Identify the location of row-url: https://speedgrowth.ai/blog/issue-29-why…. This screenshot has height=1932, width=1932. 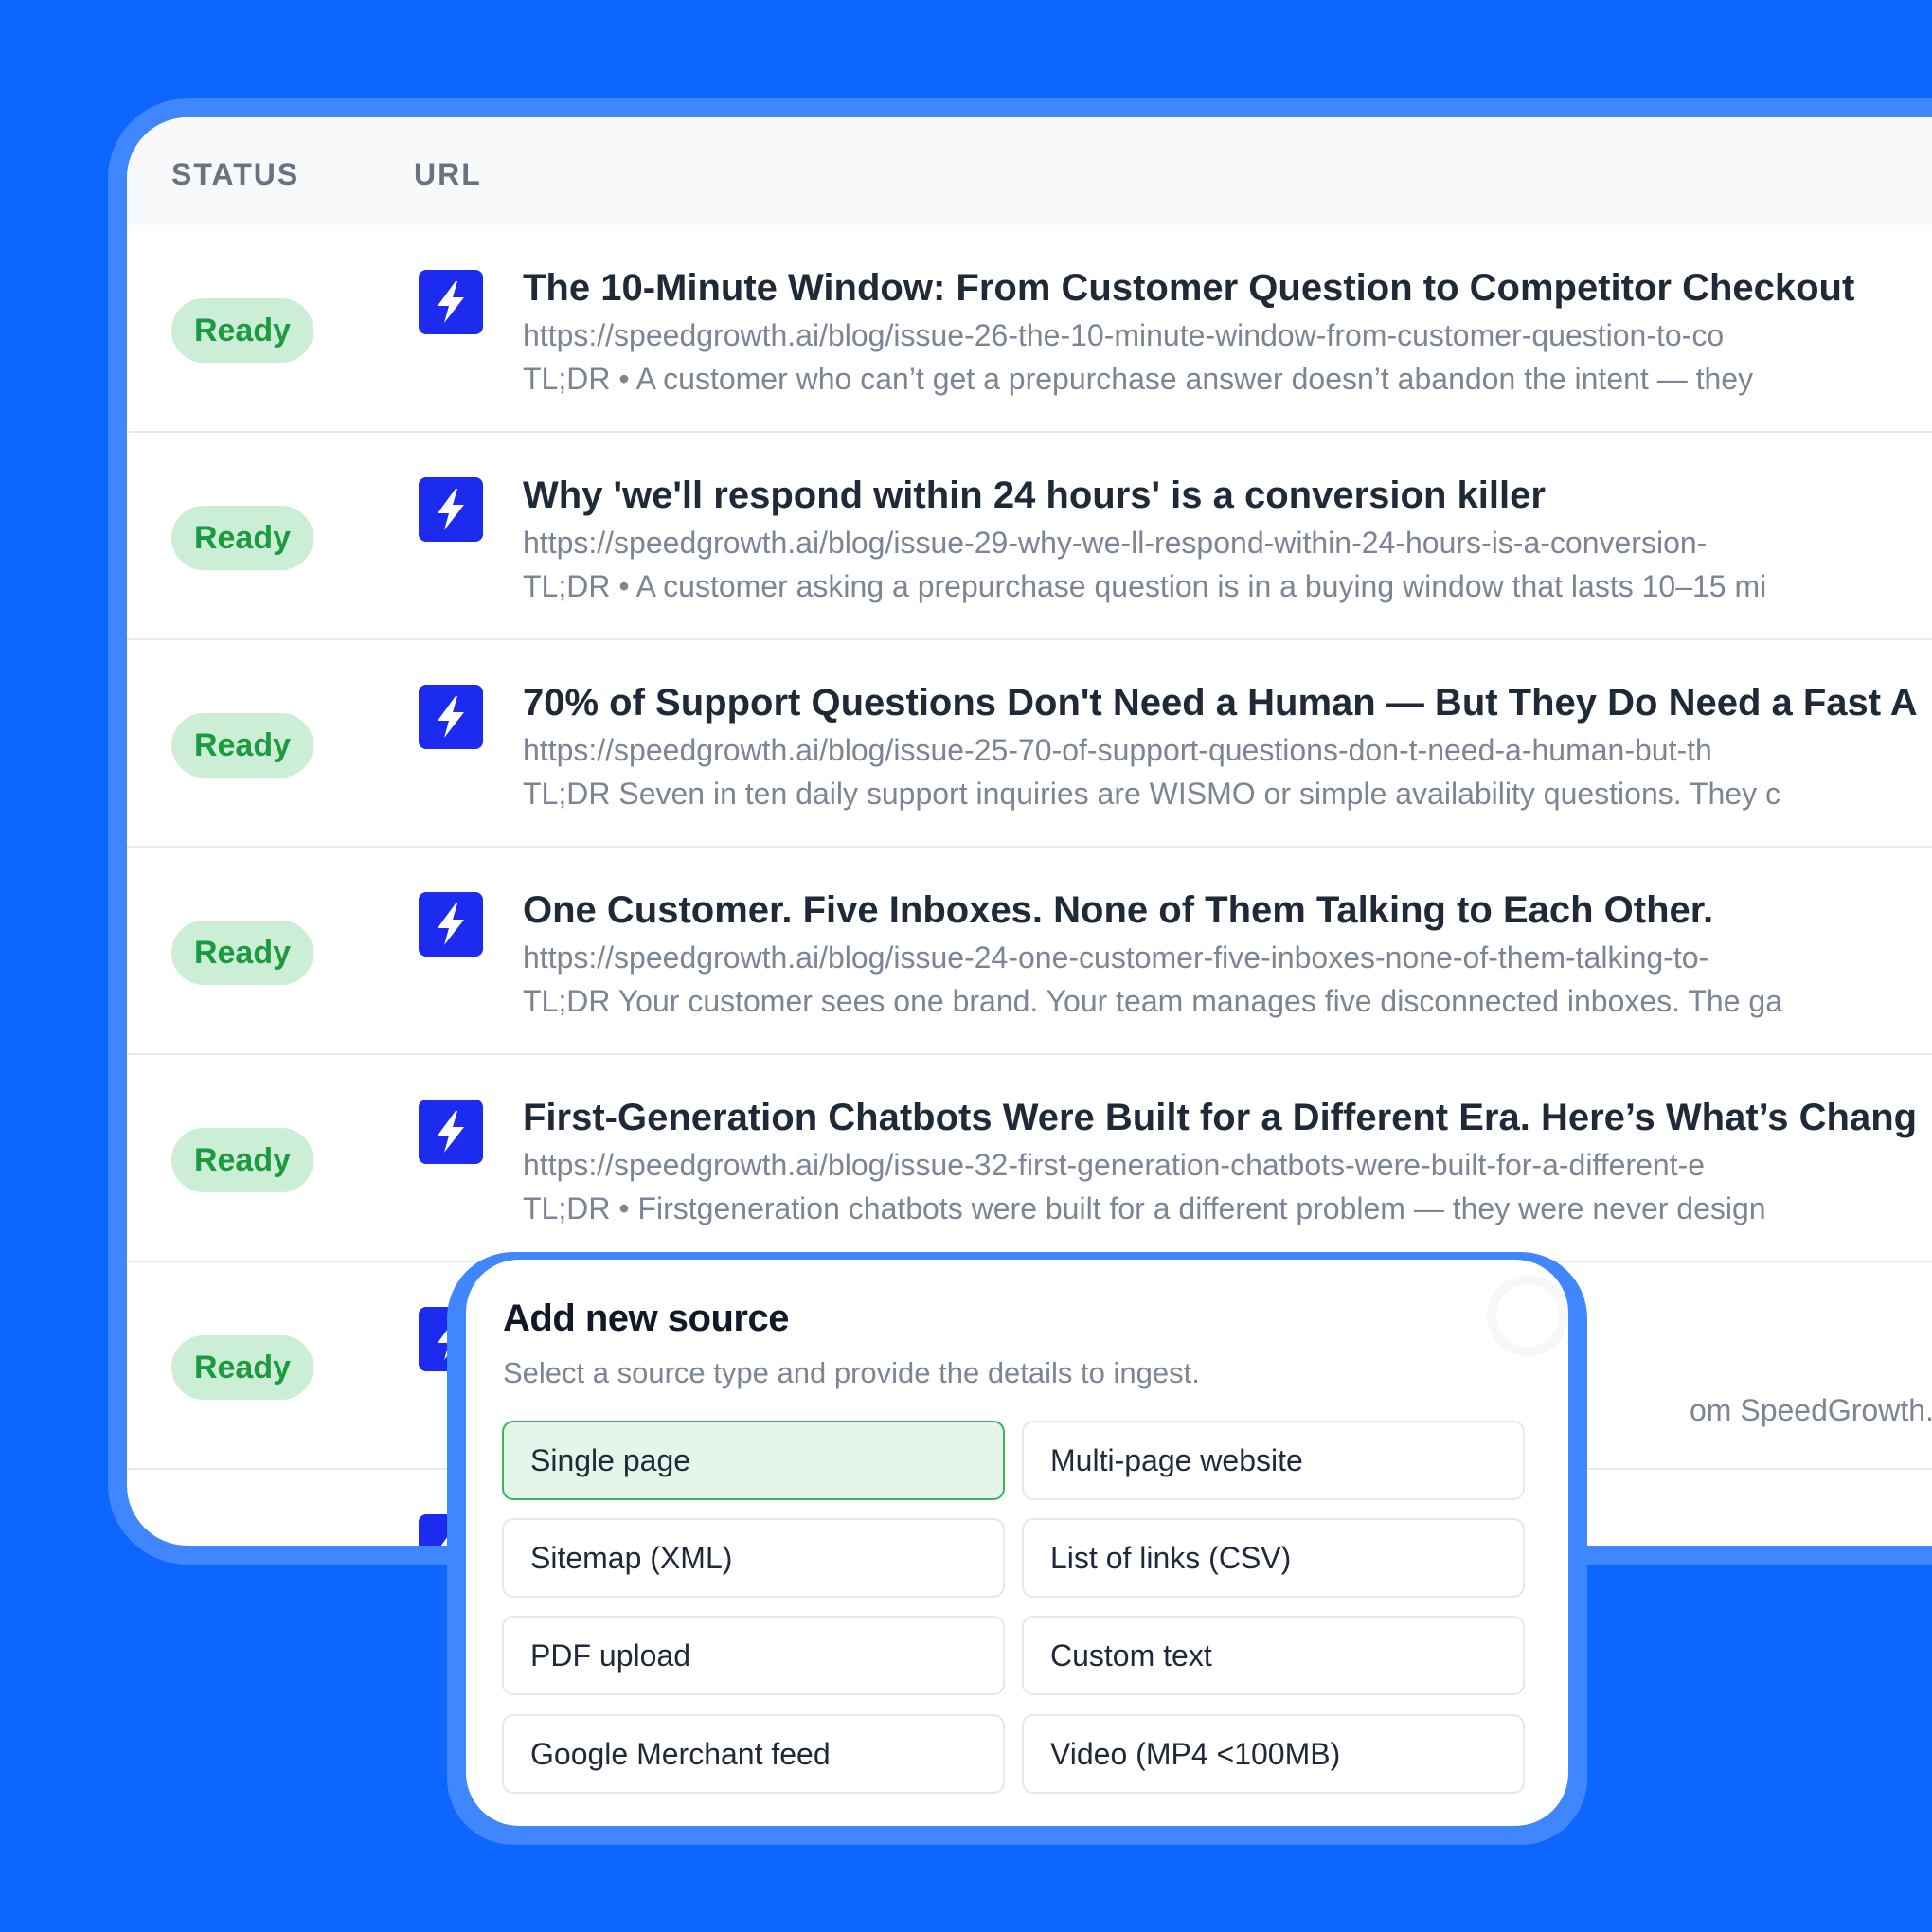
(1115, 543).